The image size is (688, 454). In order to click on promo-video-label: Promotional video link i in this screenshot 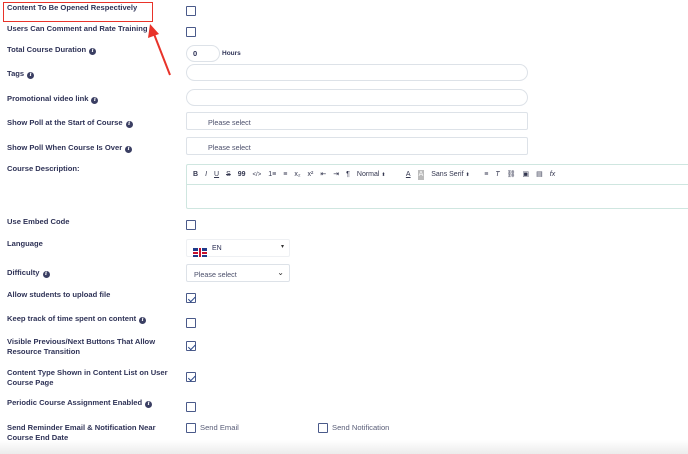, I will do `click(89, 99)`.